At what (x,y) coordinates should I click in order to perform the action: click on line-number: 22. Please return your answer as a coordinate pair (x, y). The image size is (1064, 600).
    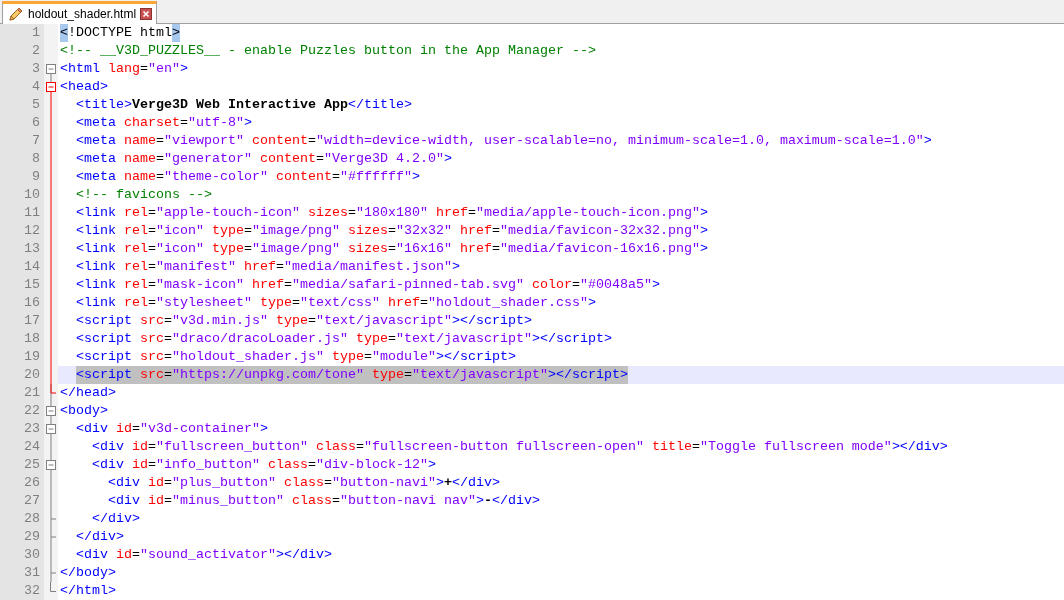
    Looking at the image, I should click on (22, 411).